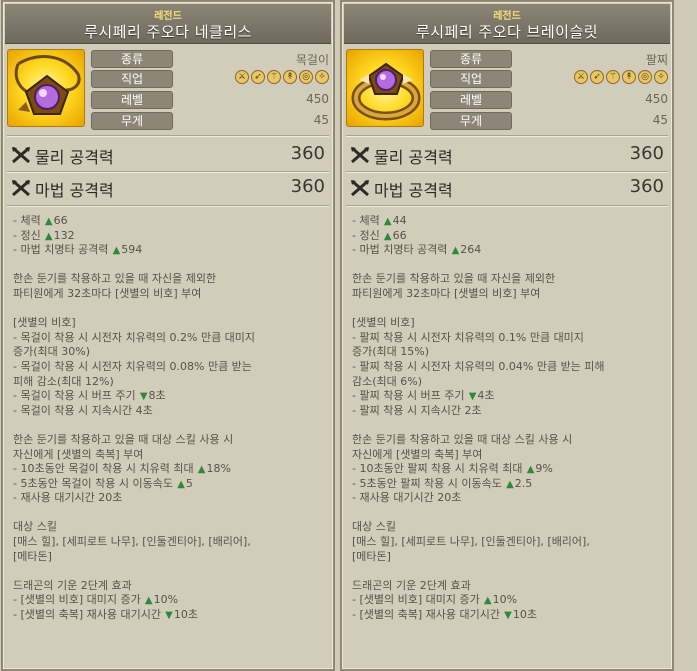 This screenshot has height=671, width=697. Describe the element at coordinates (645, 77) in the screenshot. I see `job-orb-icon: ◎` at that location.